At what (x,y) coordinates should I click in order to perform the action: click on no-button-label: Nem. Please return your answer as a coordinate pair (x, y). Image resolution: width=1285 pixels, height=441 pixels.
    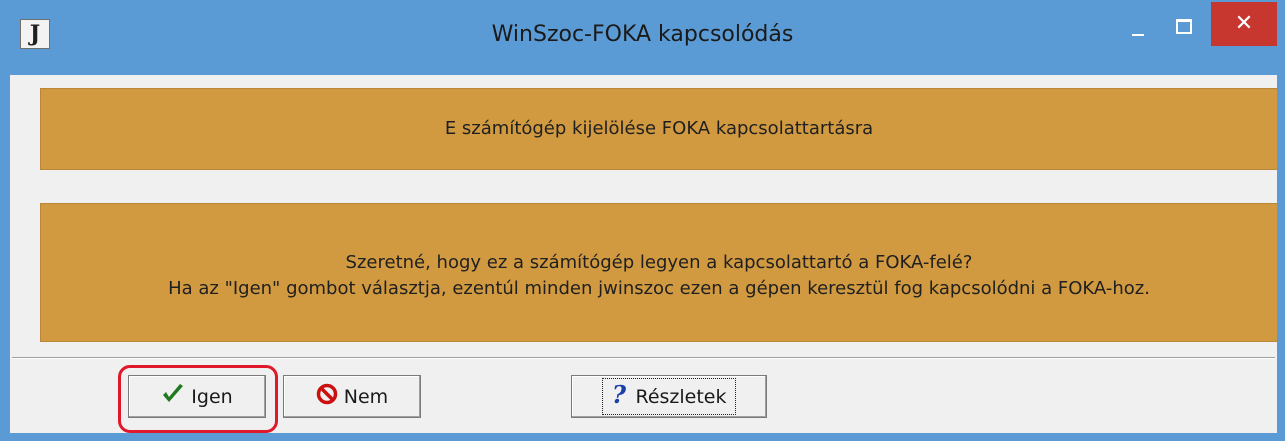
    Looking at the image, I should click on (366, 396).